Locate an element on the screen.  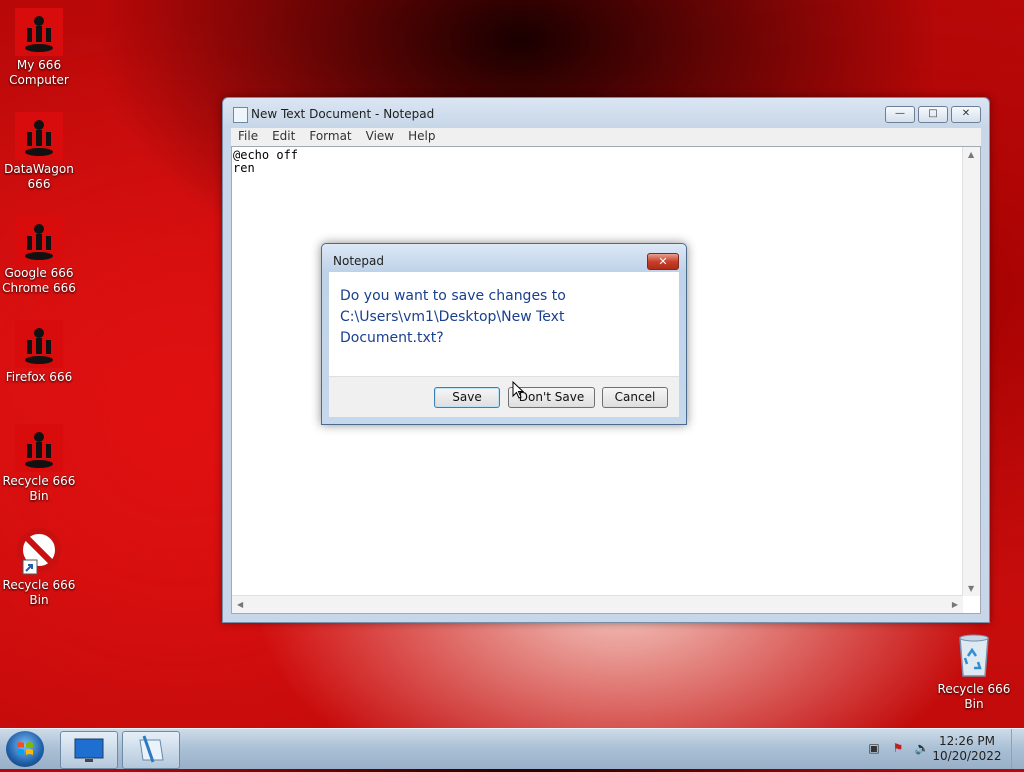
scroll-right-arrow-icon: ▶ is located at coordinates (955, 604).